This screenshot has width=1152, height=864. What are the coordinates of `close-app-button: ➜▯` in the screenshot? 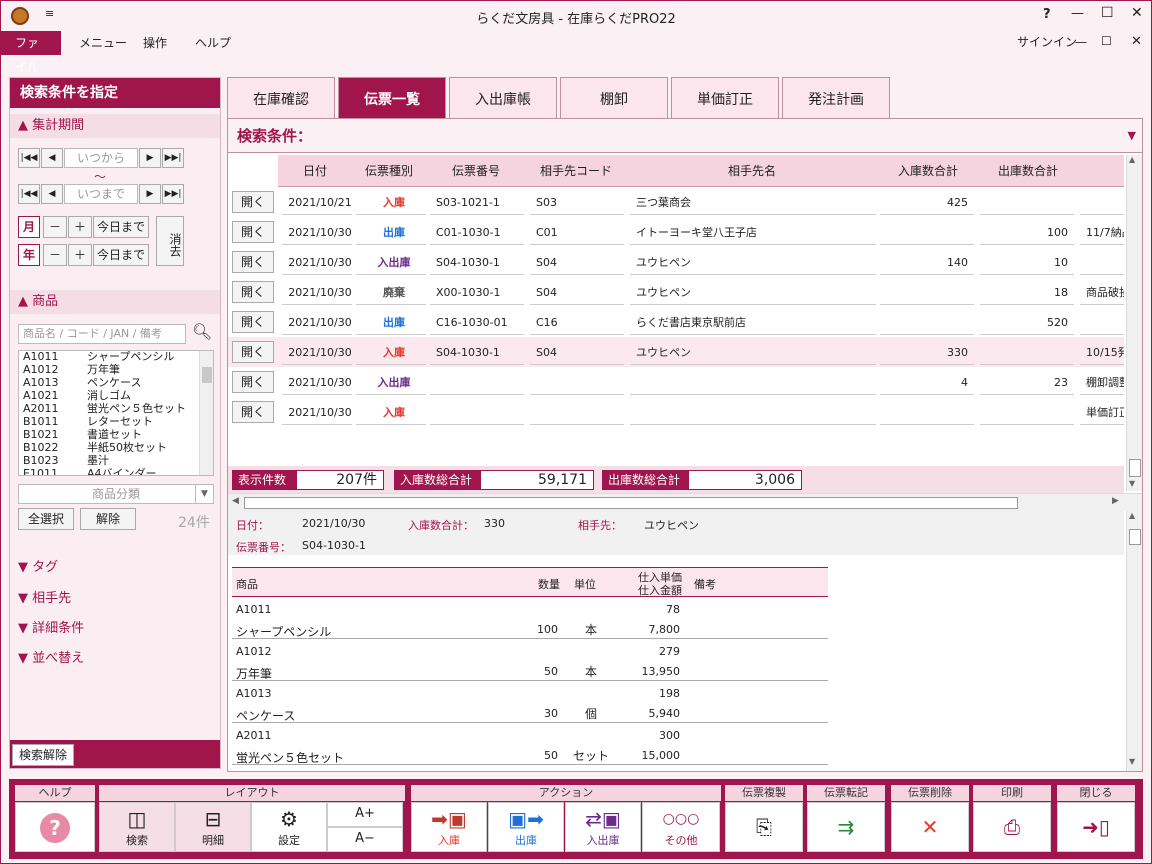 It's located at (1096, 827).